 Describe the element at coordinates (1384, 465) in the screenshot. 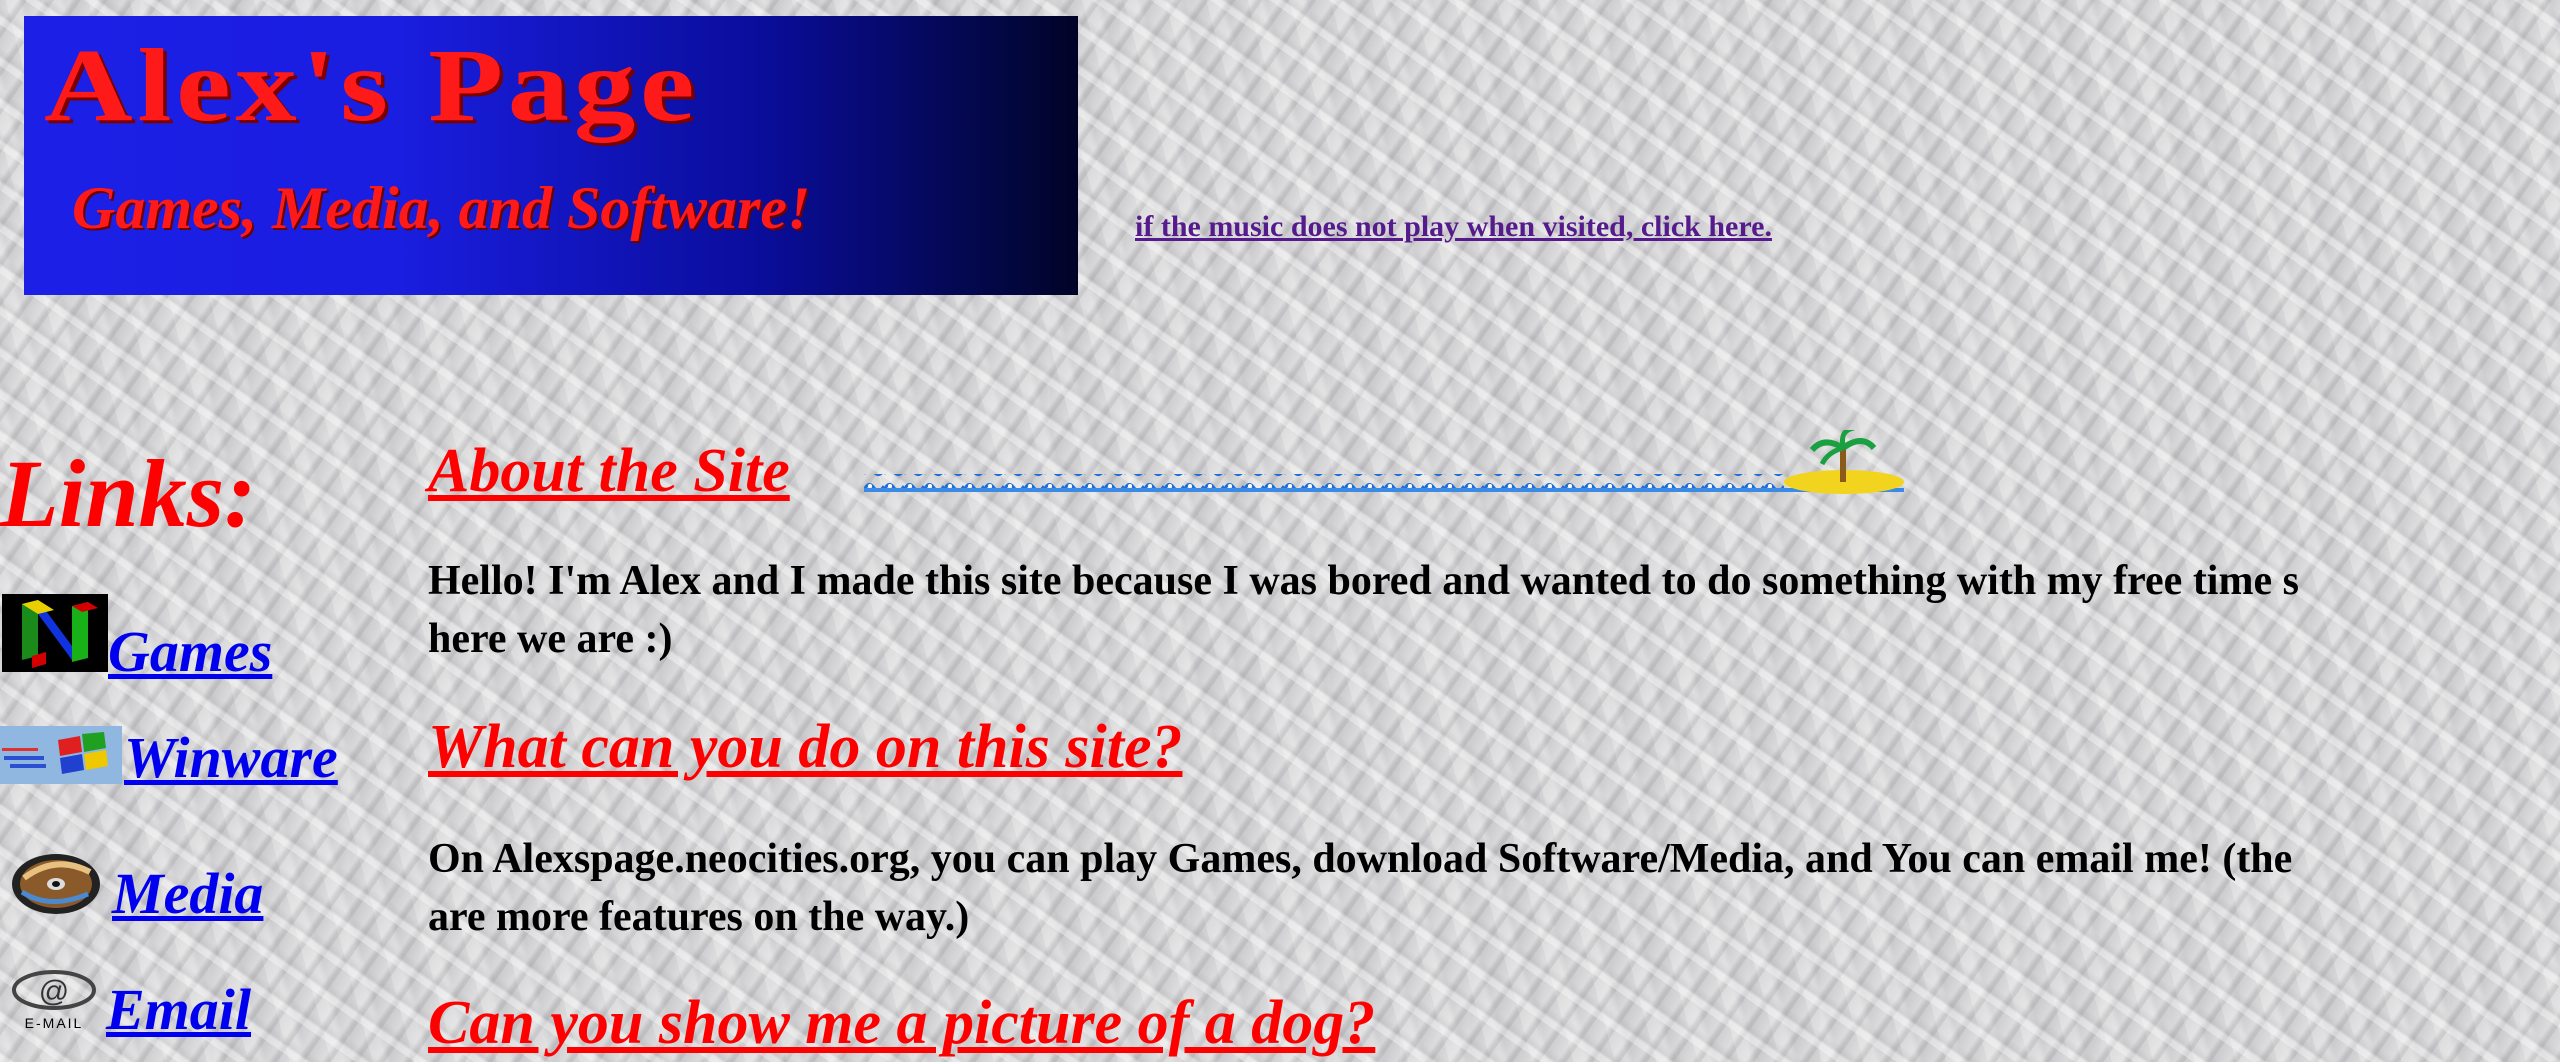

I see `wave-island-icon` at that location.